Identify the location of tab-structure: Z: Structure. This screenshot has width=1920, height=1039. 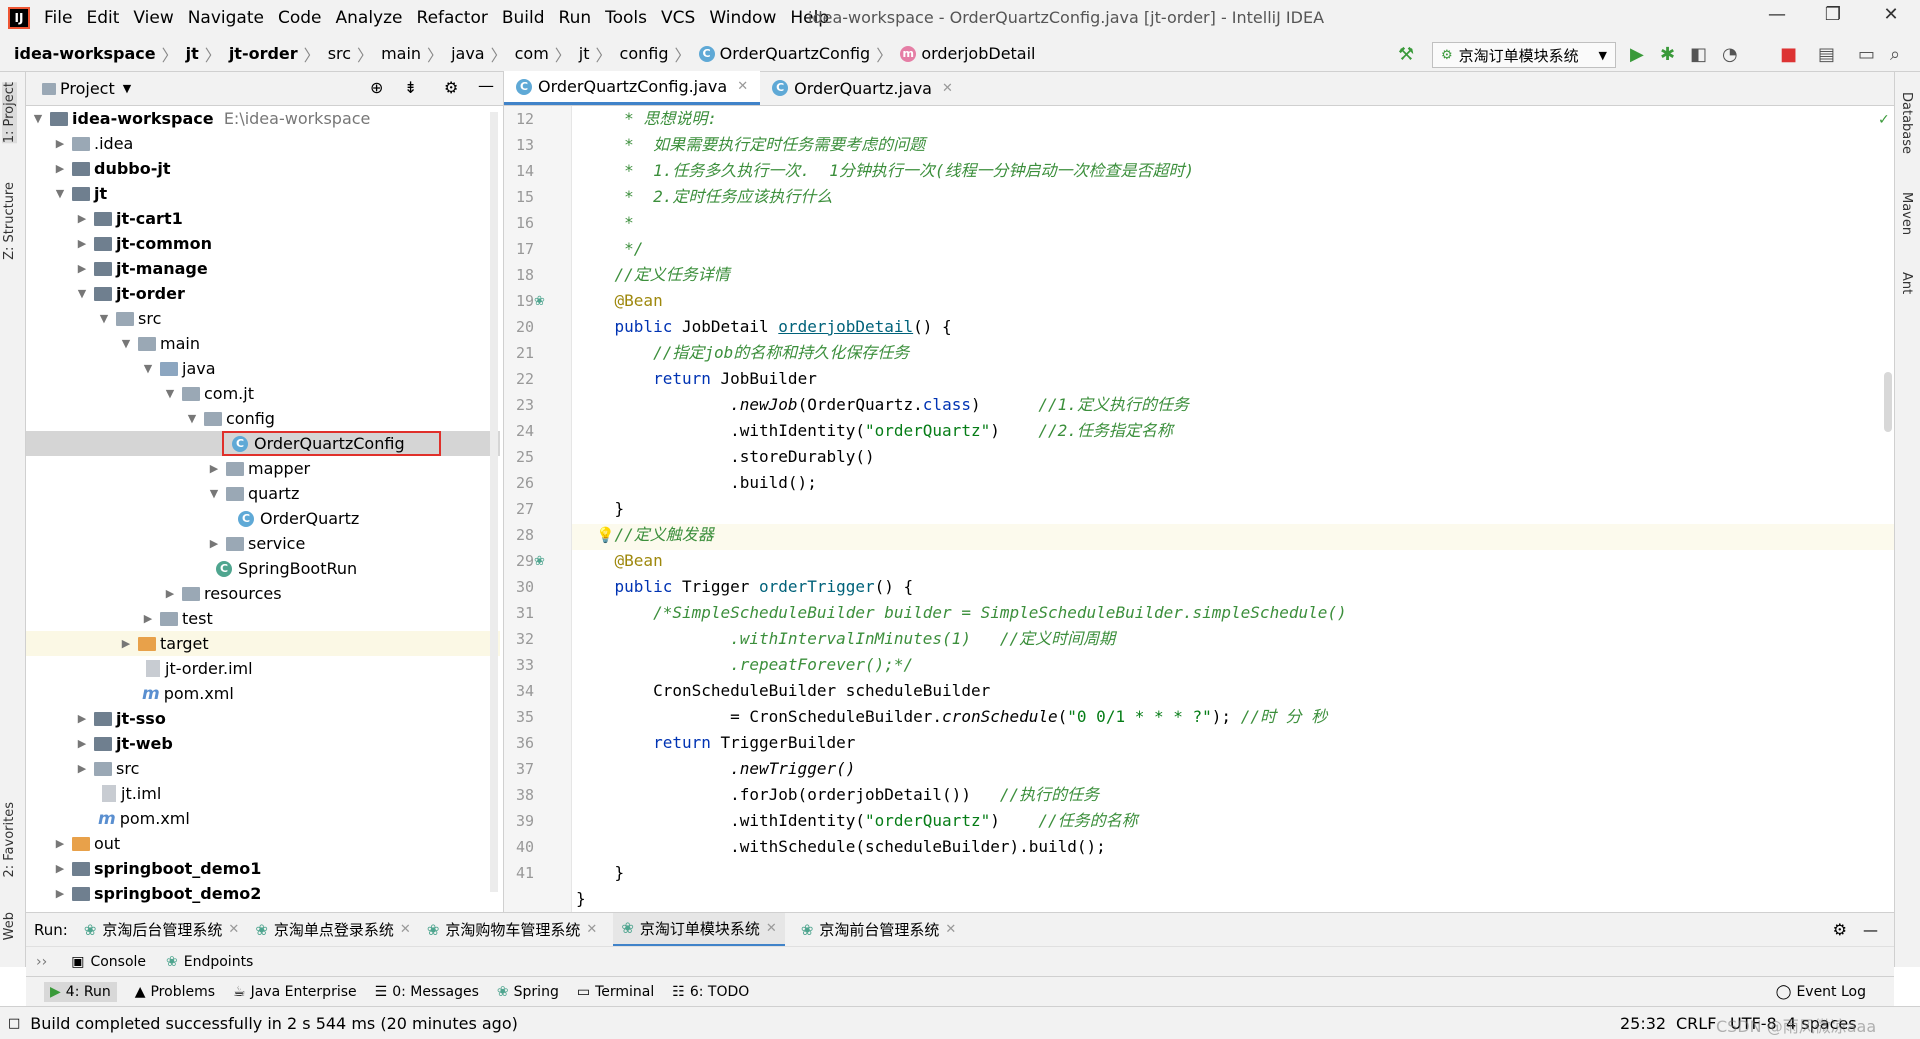
(9, 221).